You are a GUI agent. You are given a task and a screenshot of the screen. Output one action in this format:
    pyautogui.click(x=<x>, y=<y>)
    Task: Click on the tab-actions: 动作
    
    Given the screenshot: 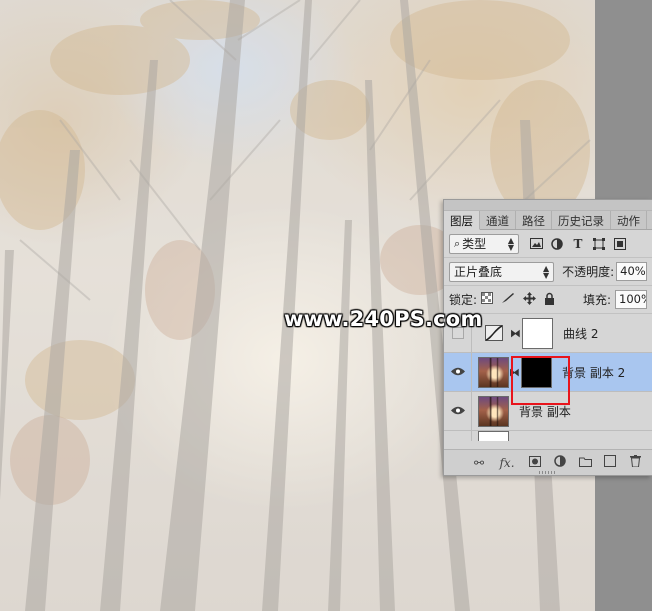 What is the action you would take?
    pyautogui.click(x=629, y=220)
    